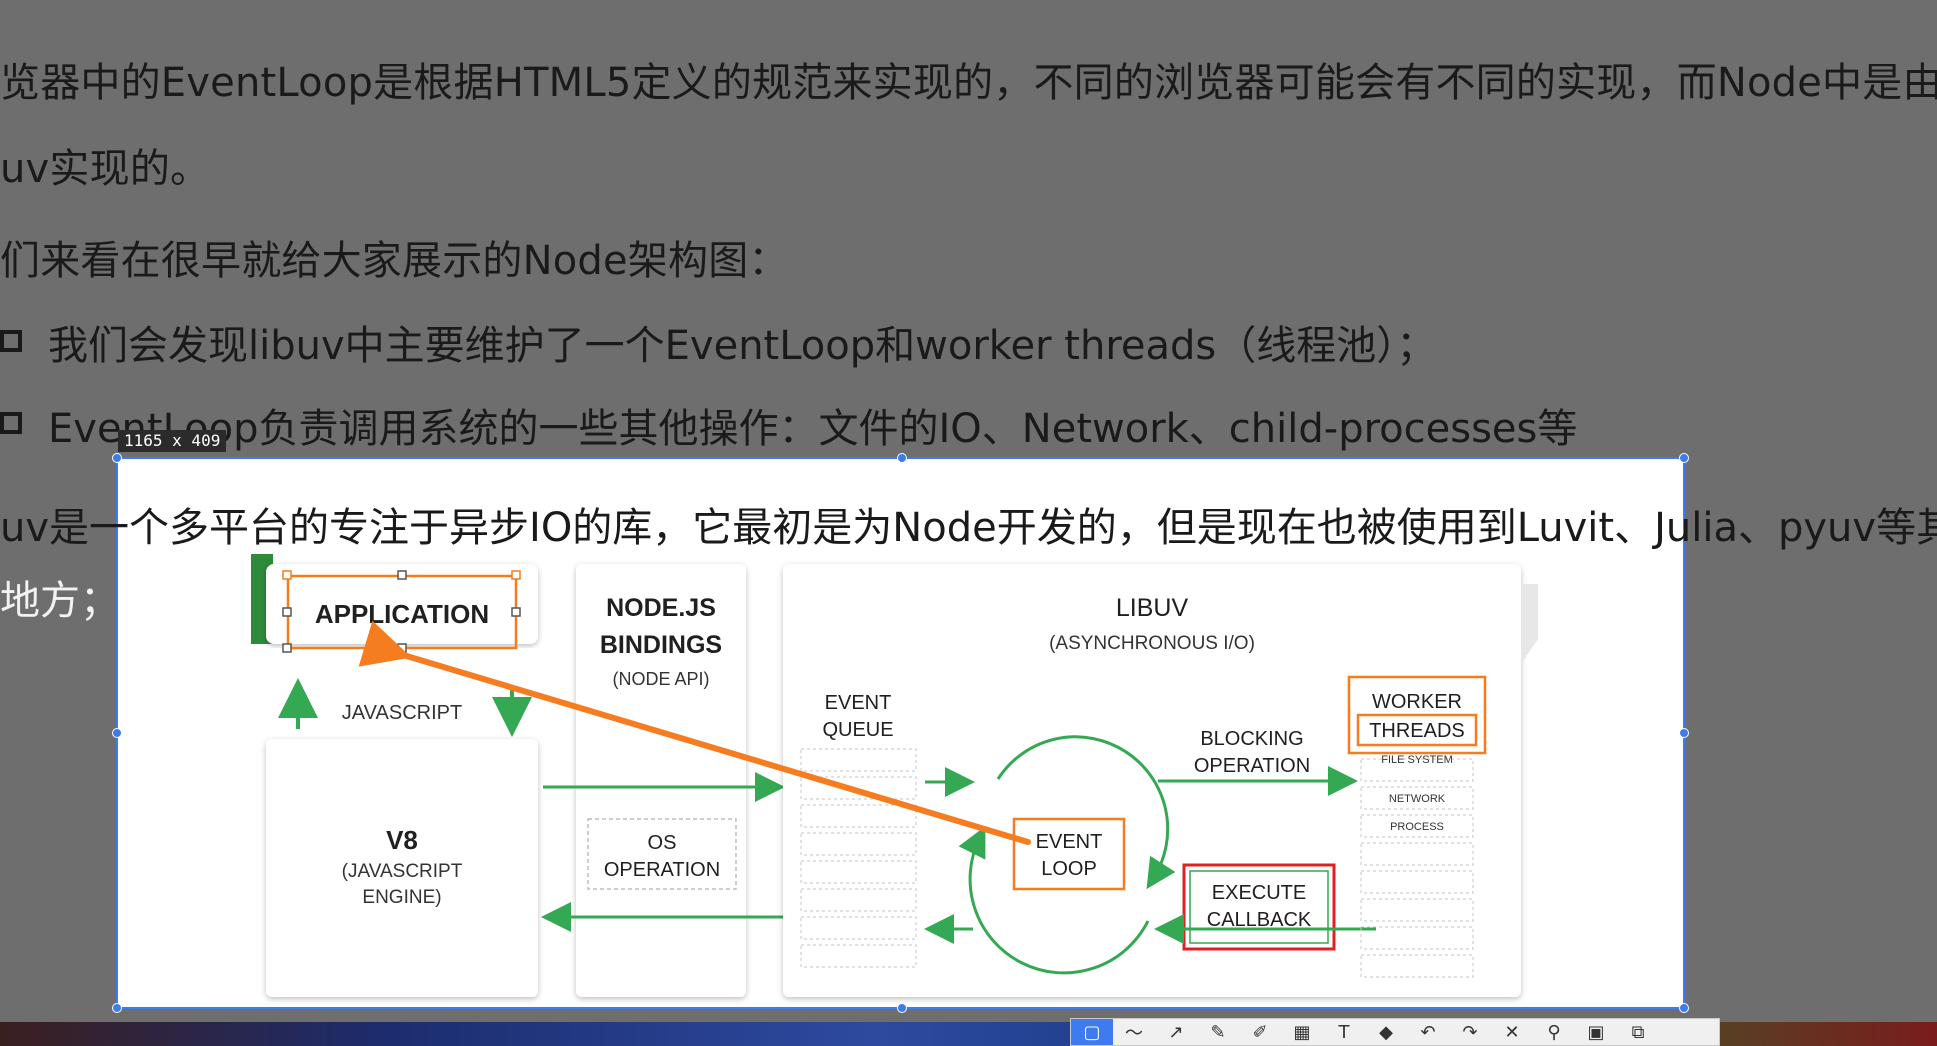  I want to click on annotation-toolbar: ▢ 〜 ↗ ✎ ✐ ▦ T ◆ ↶ ↷ ✕ ⚲ ▣ ⧉, so click(1395, 1032).